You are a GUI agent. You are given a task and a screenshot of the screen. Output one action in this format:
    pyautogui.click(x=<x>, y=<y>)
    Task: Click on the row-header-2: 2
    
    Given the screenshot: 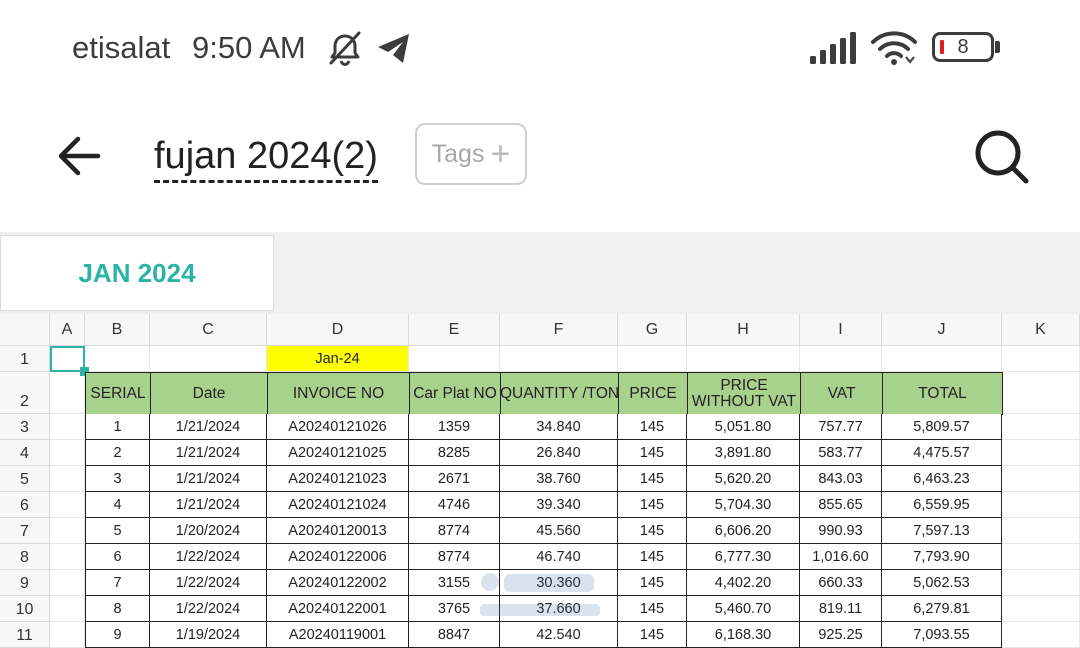 What is the action you would take?
    pyautogui.click(x=25, y=393)
    